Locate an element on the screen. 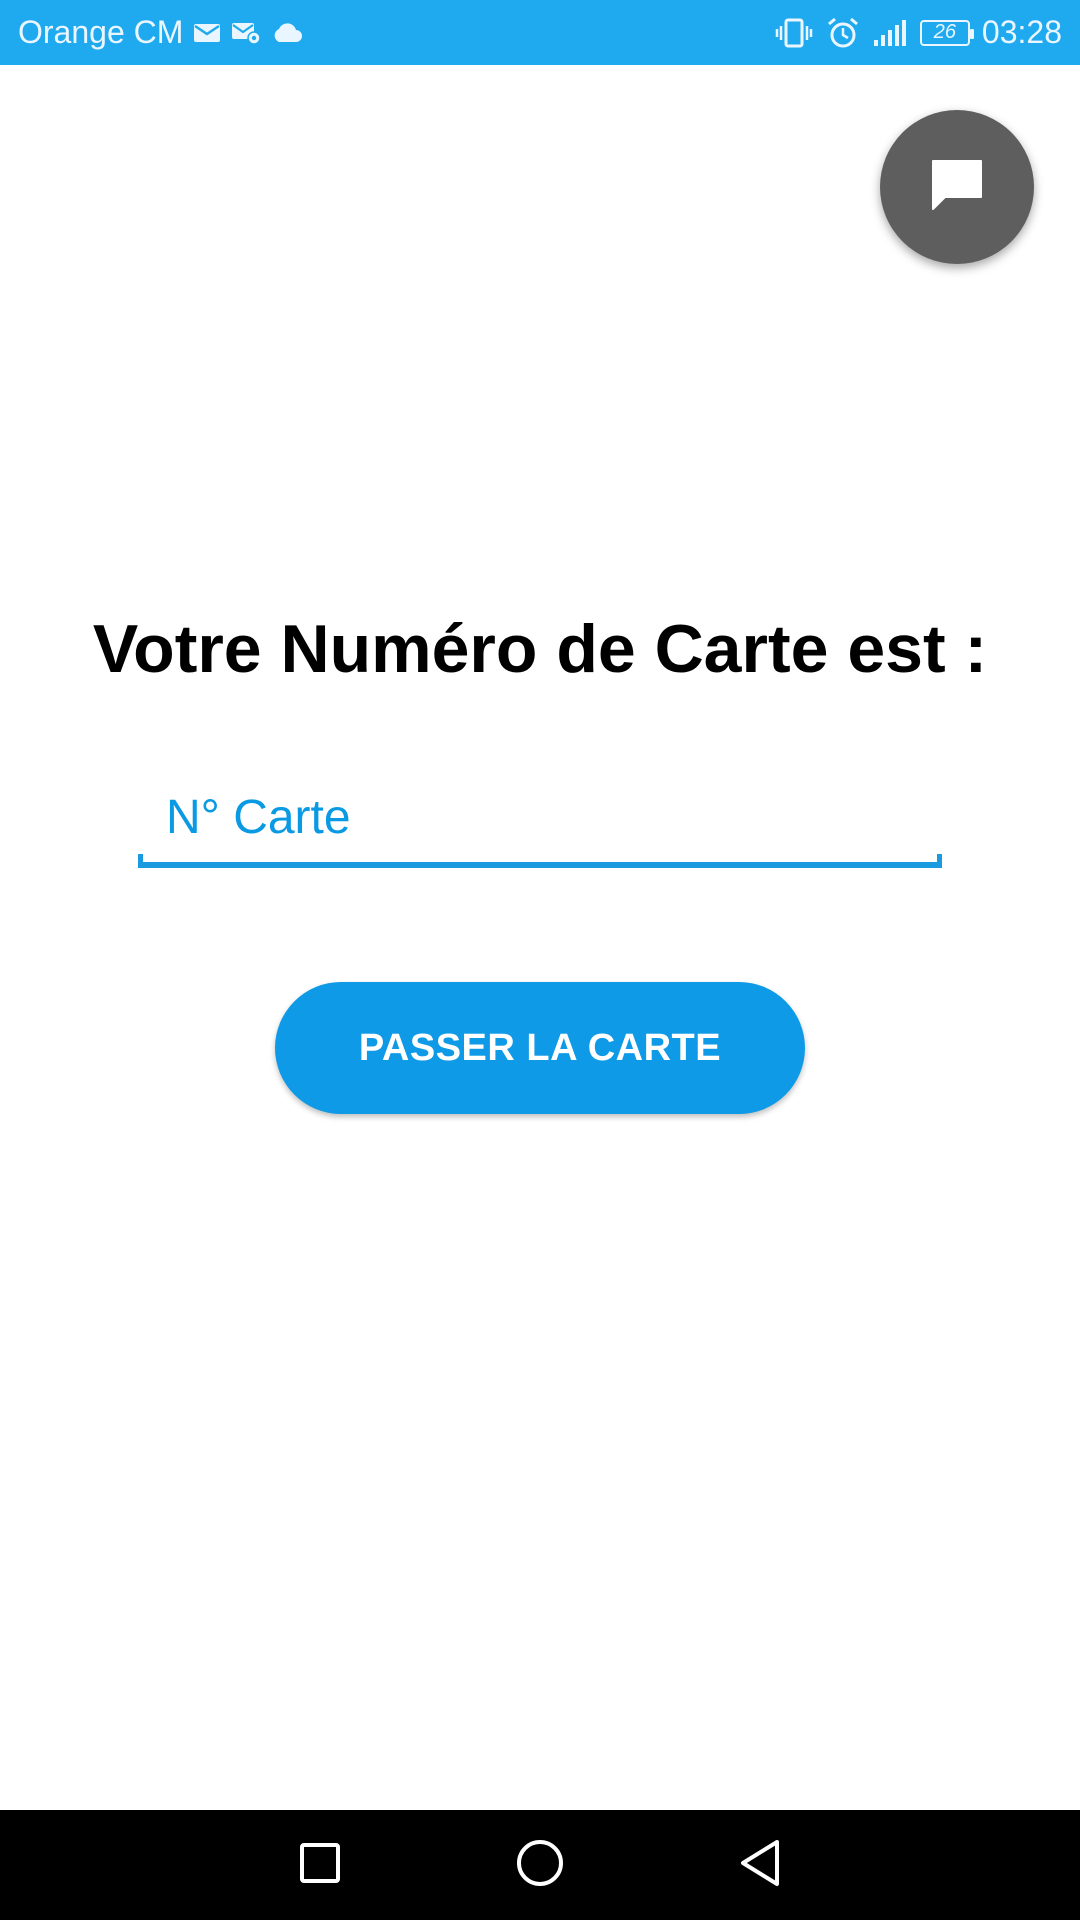 The image size is (1080, 1920). mail-icon is located at coordinates (207, 33).